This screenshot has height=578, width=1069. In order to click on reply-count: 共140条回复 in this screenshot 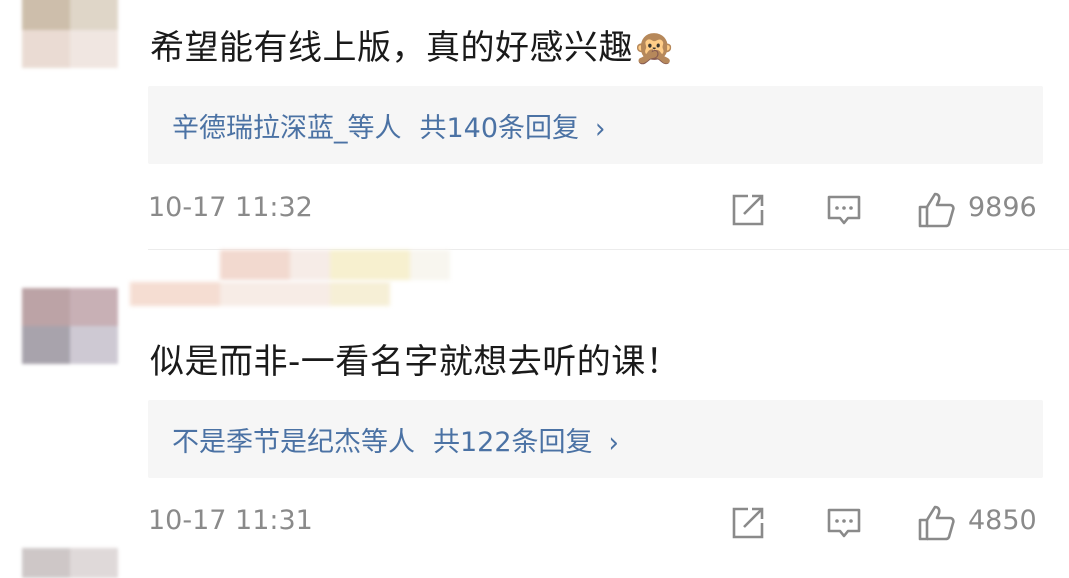, I will do `click(500, 128)`.